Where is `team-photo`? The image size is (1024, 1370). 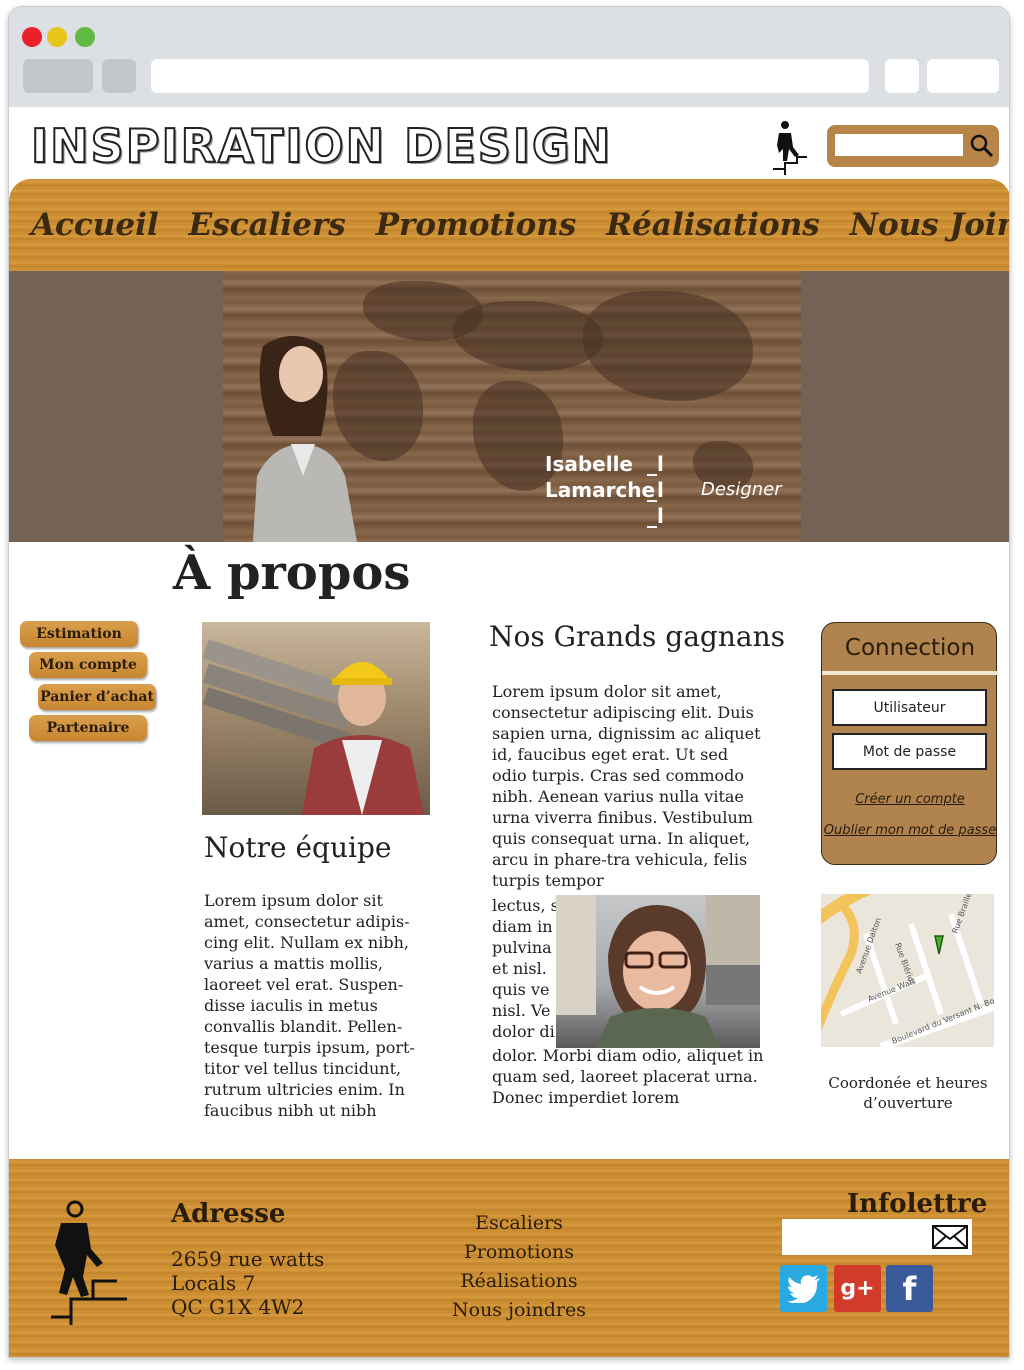
team-photo is located at coordinates (316, 718).